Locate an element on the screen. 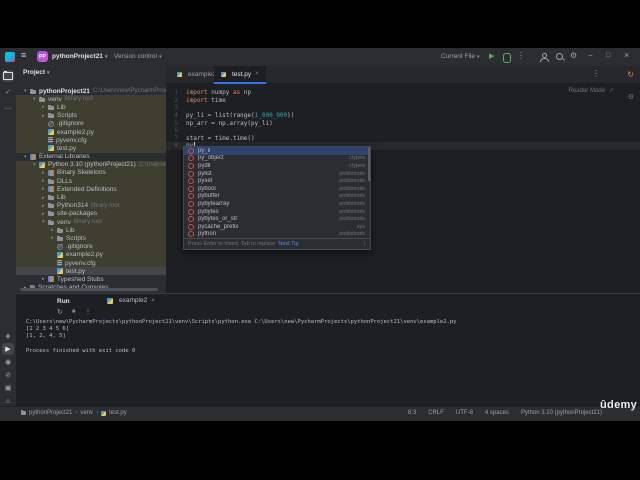  autocomplete-item: pybytes pickletools is located at coordinates (277, 212).